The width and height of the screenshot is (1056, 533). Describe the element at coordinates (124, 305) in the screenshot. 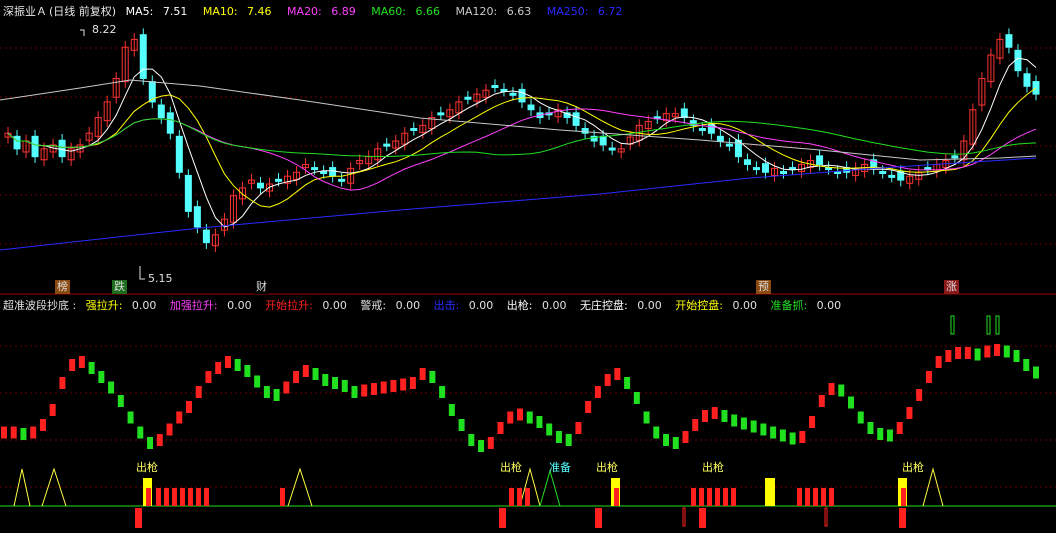

I see `indicator-legend-item: 强拉升: 0.00` at that location.